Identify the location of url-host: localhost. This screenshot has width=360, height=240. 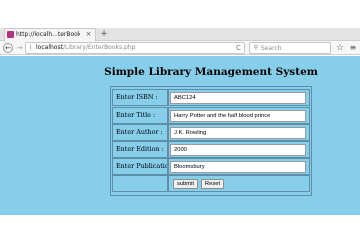
(49, 47).